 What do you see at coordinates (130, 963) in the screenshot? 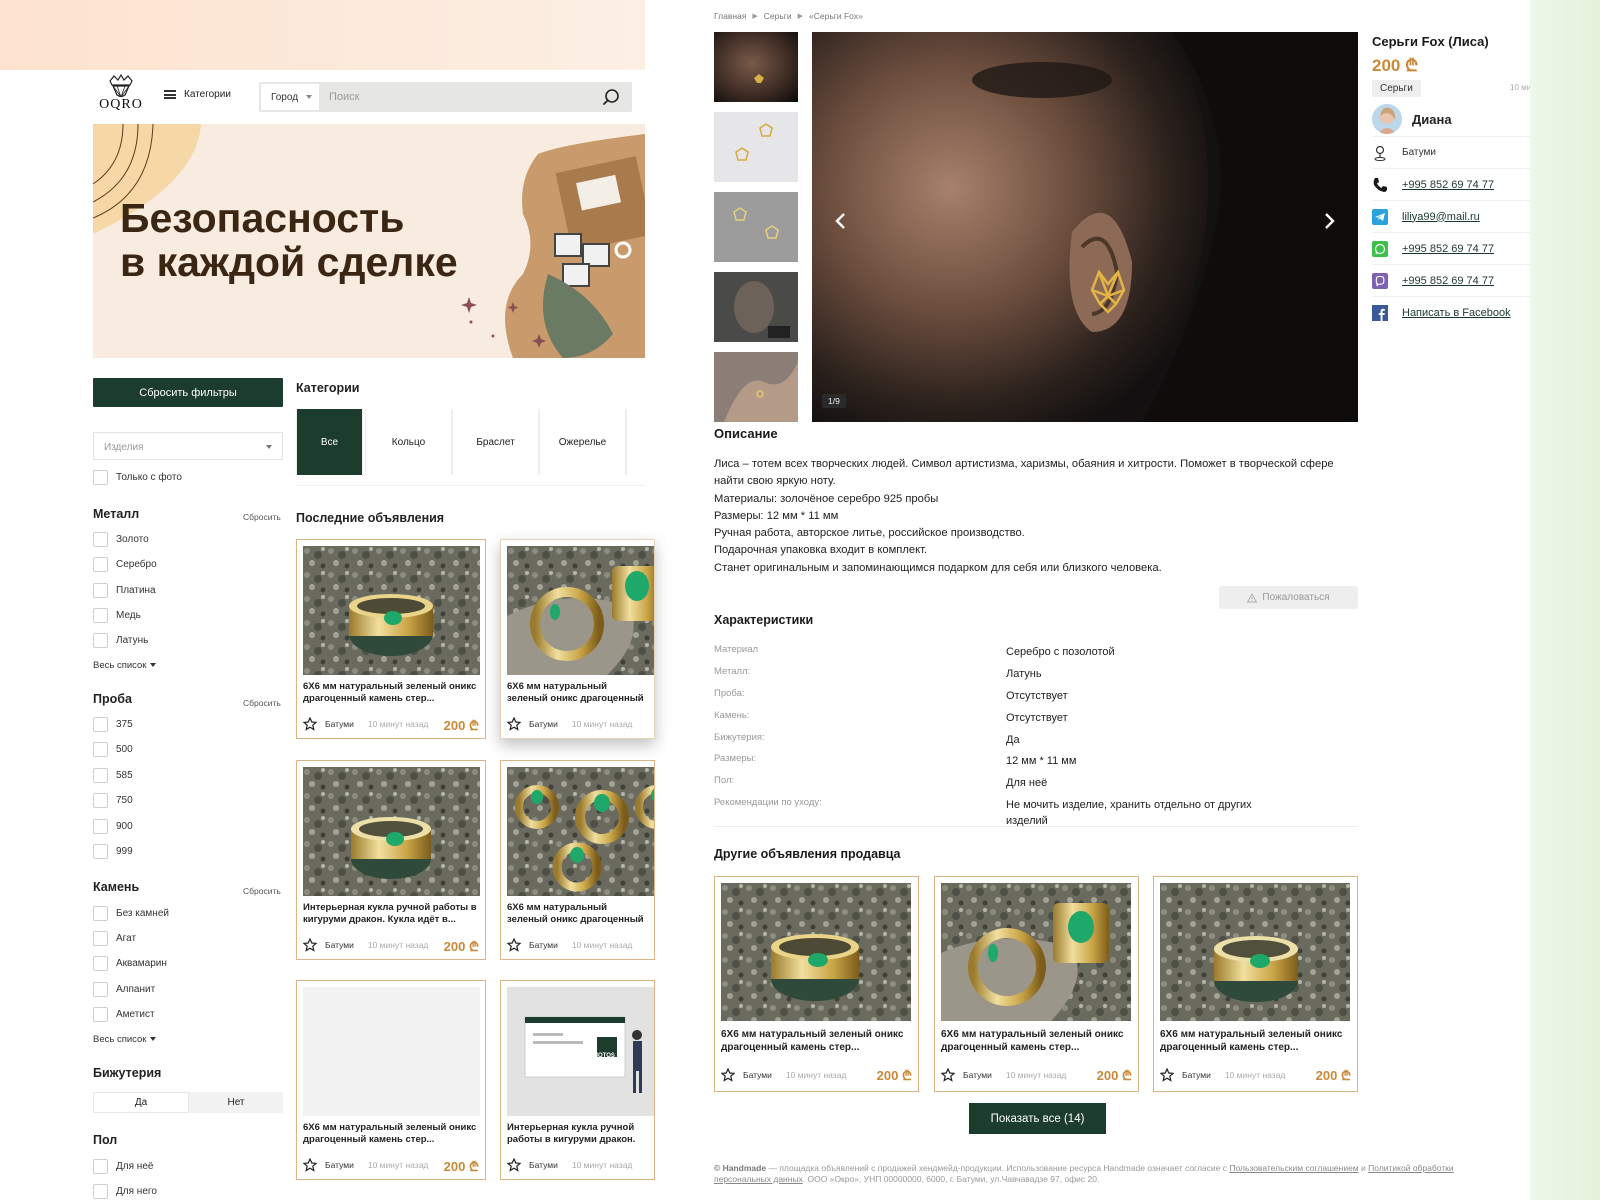
I see `checkbox-stone-aquamarine: Аквамарин` at bounding box center [130, 963].